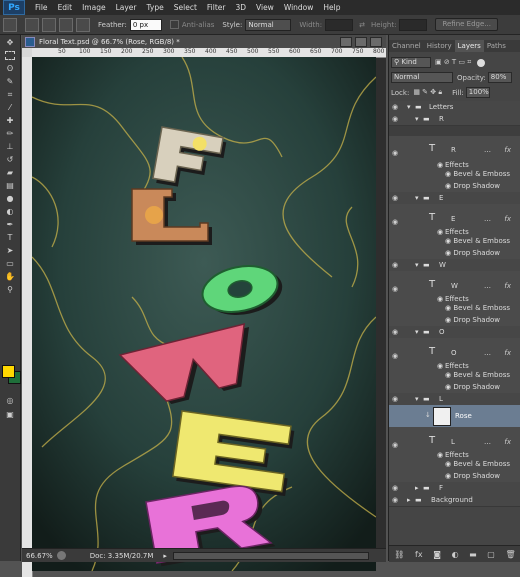 The height and width of the screenshot is (577, 520). Describe the element at coordinates (439, 46) in the screenshot. I see `tab-history: History` at that location.